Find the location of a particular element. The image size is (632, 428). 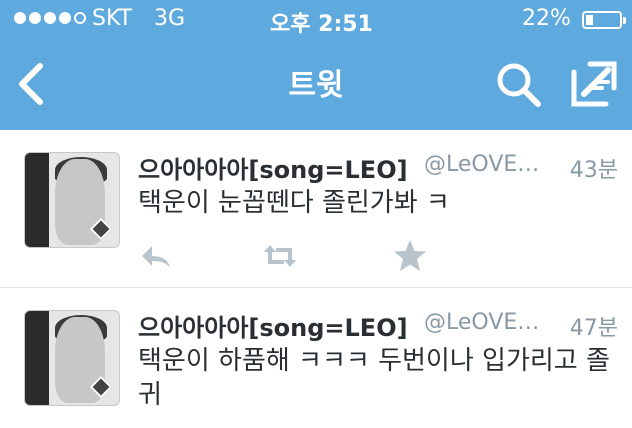

status-bar: SKT 3G 오후 2:51 22% is located at coordinates (316, 20).